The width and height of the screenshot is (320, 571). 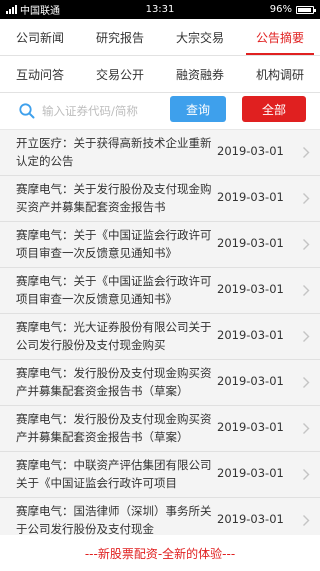 What do you see at coordinates (120, 37) in the screenshot?
I see `tab-row1-1: 研究报告` at bounding box center [120, 37].